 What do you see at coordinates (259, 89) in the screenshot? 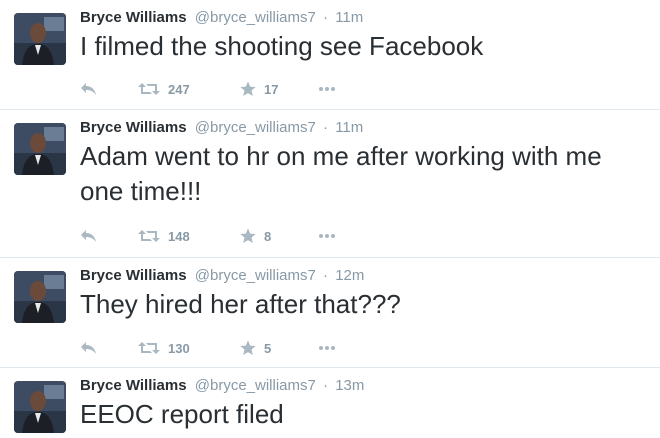
I see `favorite-button: 17` at bounding box center [259, 89].